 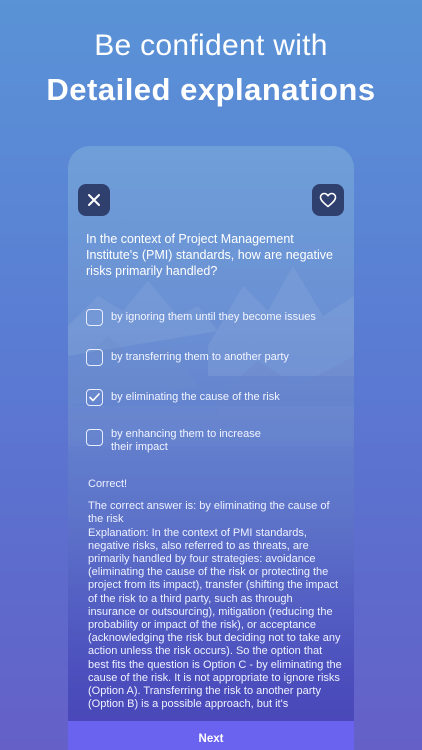 What do you see at coordinates (200, 357) in the screenshot?
I see `option-label: by transferring them to another party` at bounding box center [200, 357].